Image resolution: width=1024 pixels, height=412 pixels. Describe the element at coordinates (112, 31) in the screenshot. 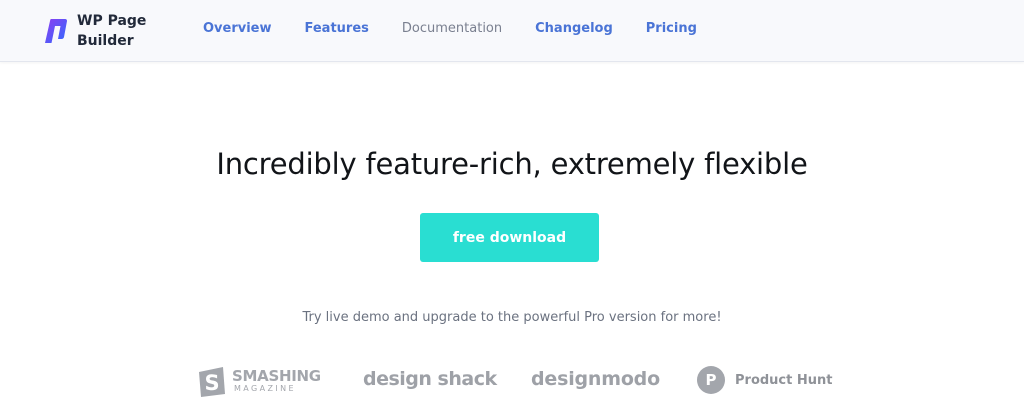

I see `brand-name: WP Page Builder` at that location.